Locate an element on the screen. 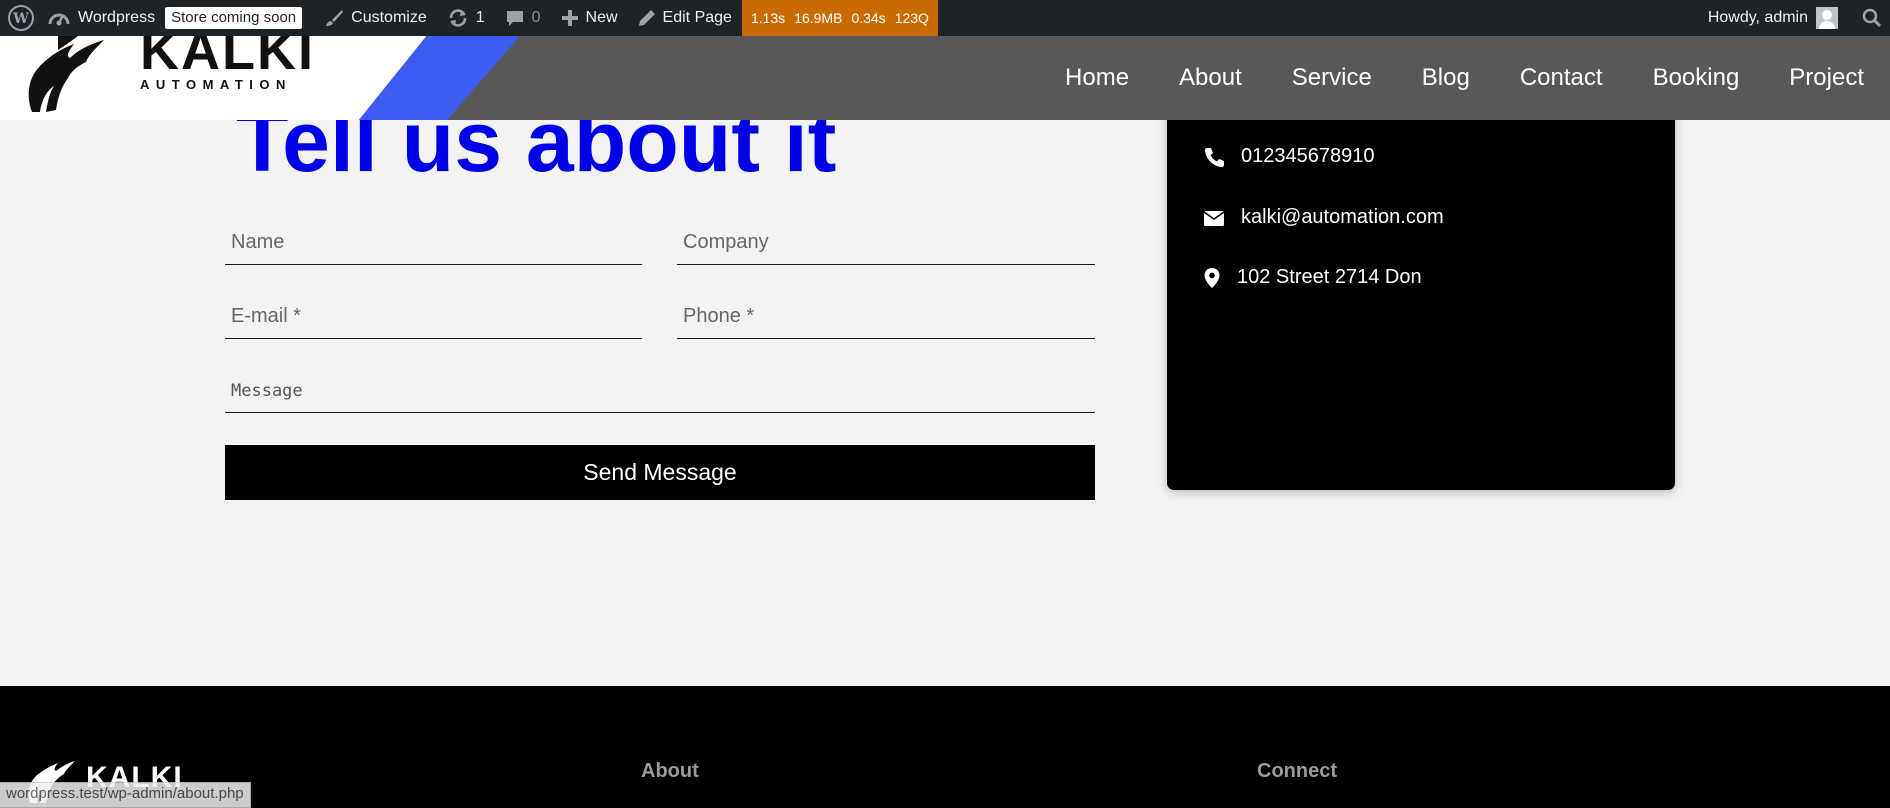 Image resolution: width=1890 pixels, height=808 pixels. wordpress-logo-icon: W is located at coordinates (21, 18).